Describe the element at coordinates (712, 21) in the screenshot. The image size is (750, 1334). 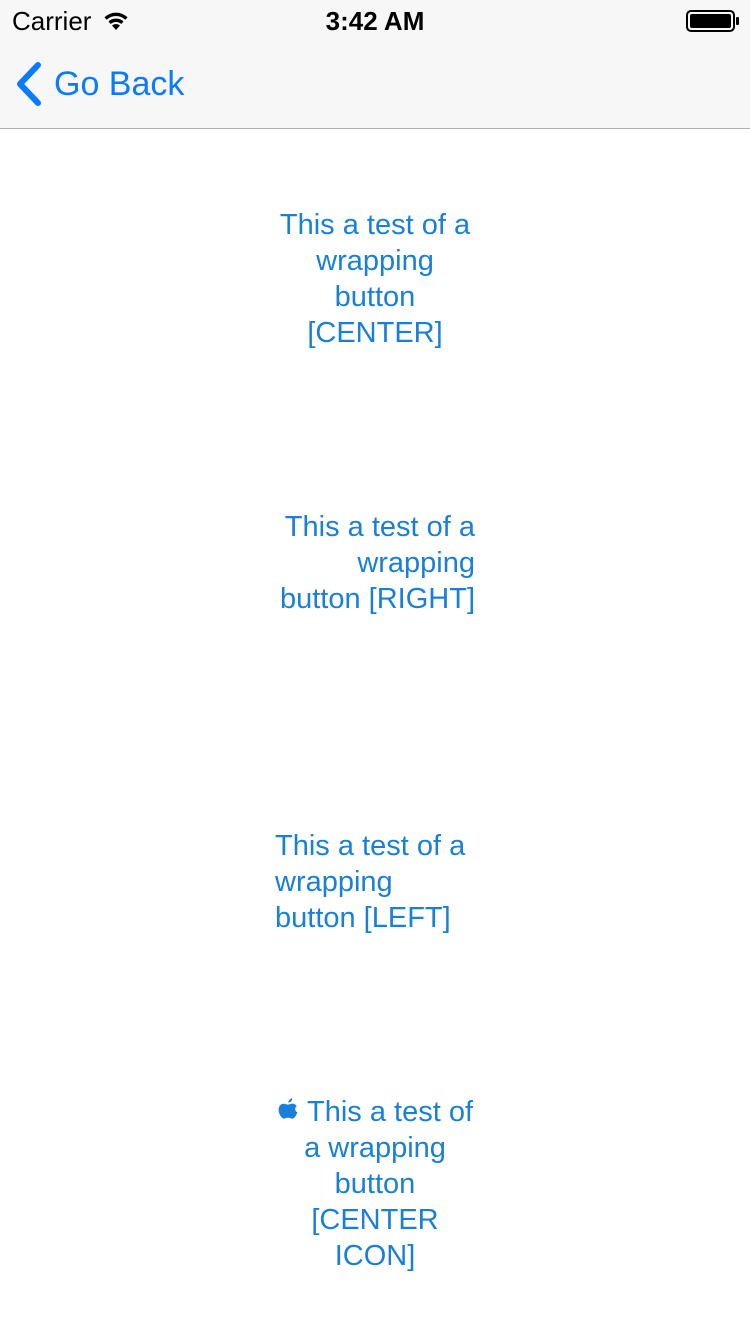
I see `battery-full-icon` at that location.